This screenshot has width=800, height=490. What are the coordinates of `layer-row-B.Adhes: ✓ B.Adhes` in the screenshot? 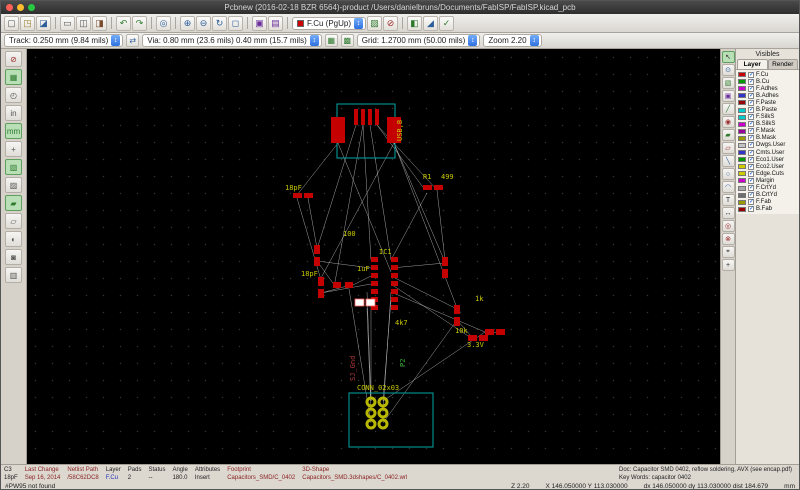 It's located at (767, 95).